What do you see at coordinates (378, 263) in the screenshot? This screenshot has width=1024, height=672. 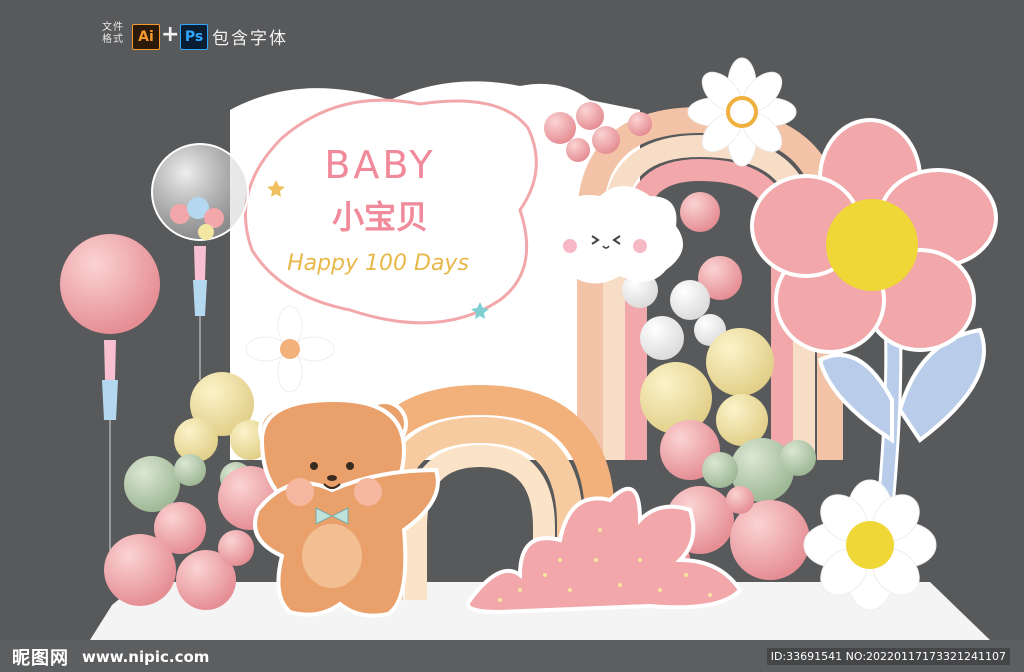 I see `subtitle: Happy 100 Days` at bounding box center [378, 263].